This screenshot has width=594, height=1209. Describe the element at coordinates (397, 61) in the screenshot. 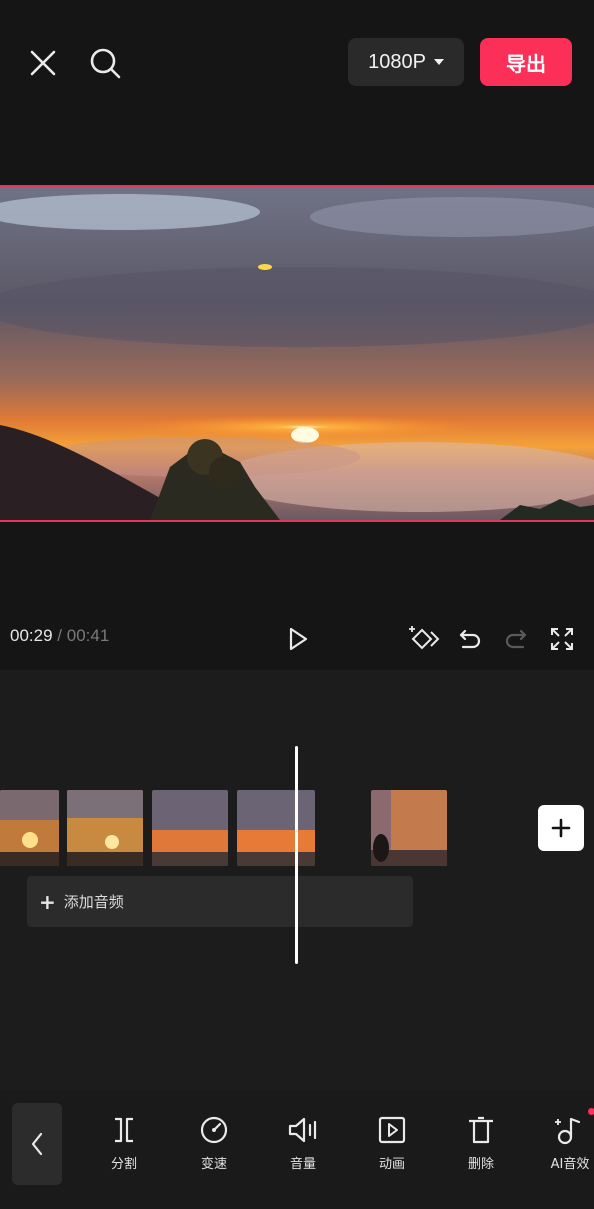

I see `resolution-label: 1080P` at that location.